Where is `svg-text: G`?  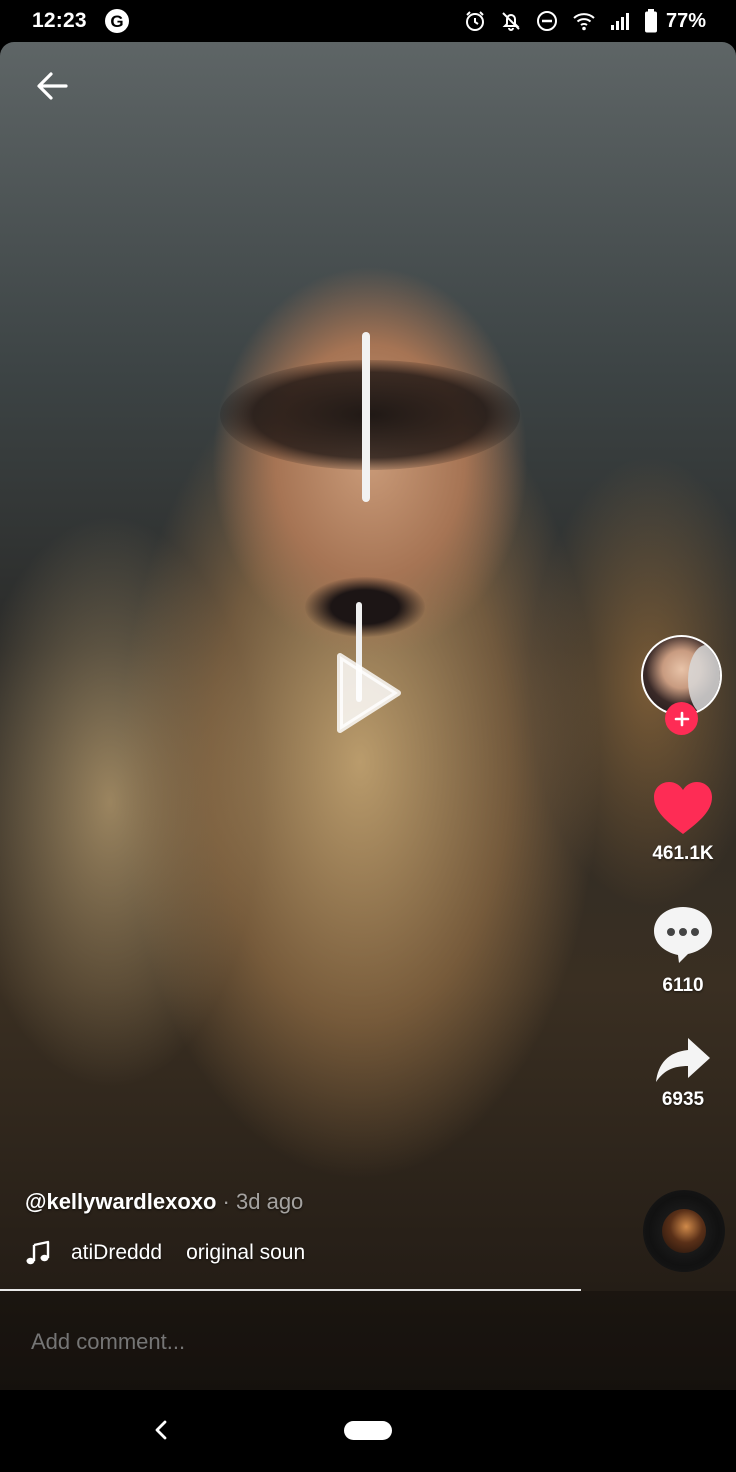
svg-text: G is located at coordinates (116, 21).